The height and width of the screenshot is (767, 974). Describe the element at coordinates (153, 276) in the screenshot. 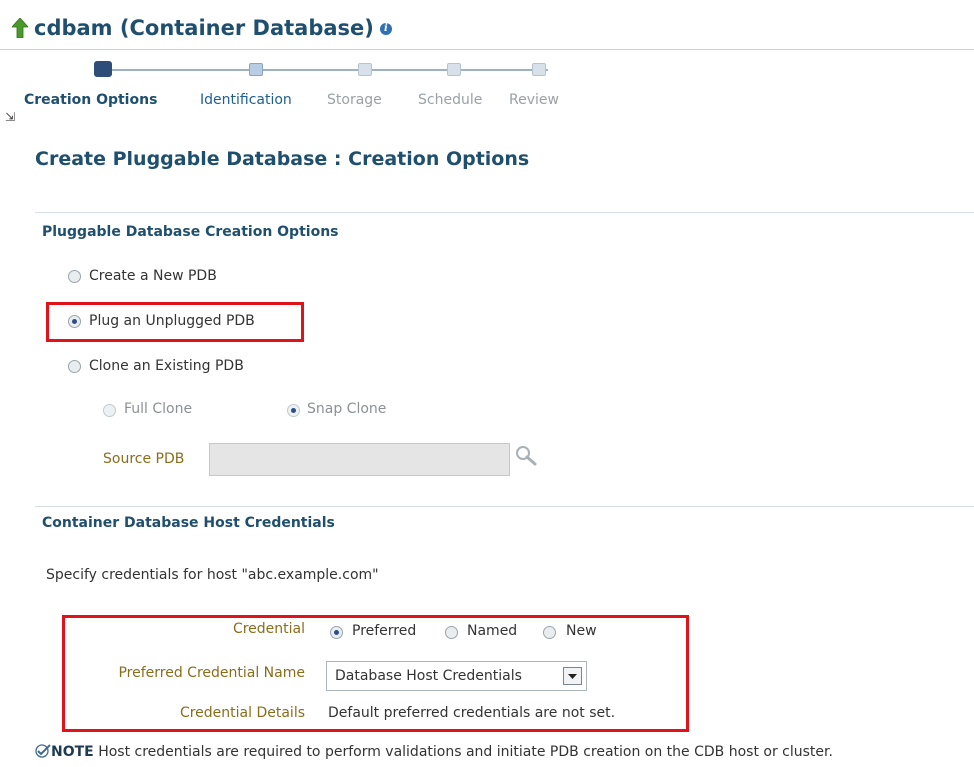

I see `label-create-new-pdb: Create a New PDB` at that location.